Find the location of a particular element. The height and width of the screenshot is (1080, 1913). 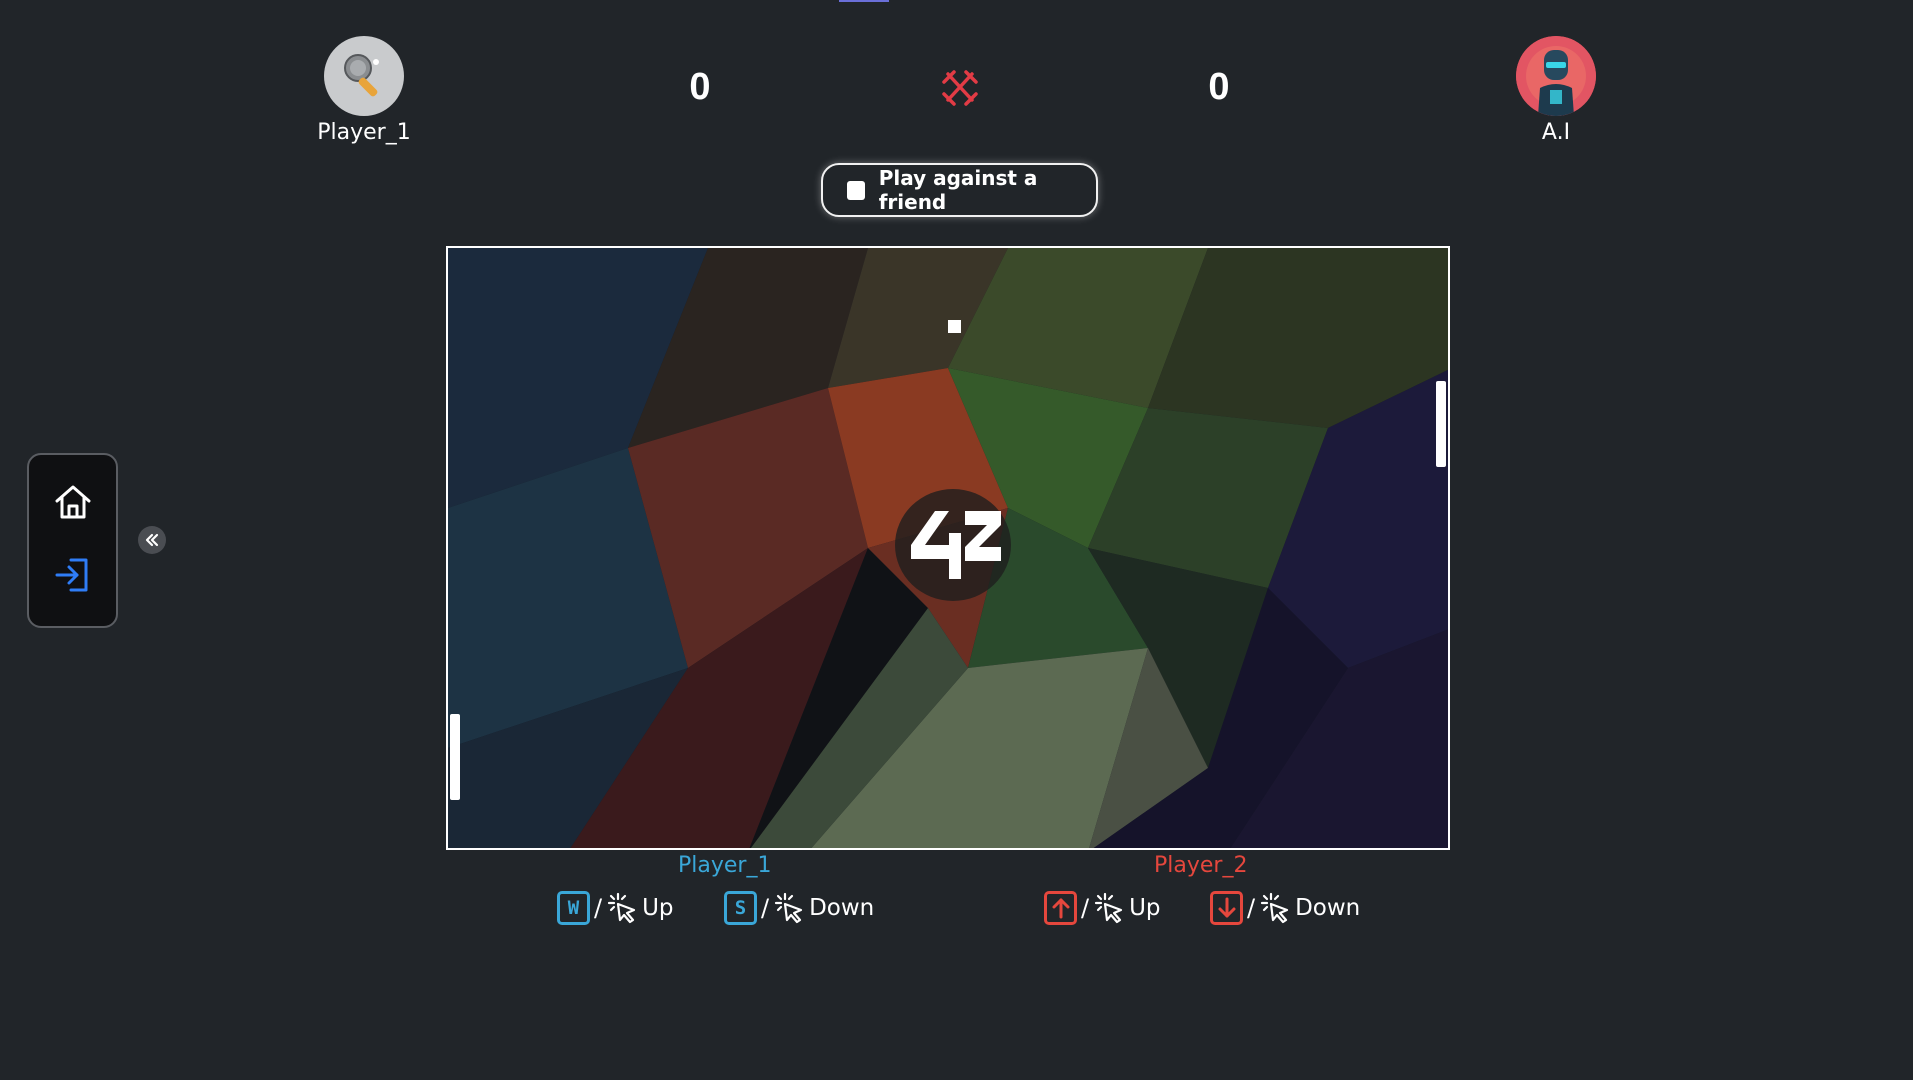

arrow-down-key-icon is located at coordinates (1226, 908).